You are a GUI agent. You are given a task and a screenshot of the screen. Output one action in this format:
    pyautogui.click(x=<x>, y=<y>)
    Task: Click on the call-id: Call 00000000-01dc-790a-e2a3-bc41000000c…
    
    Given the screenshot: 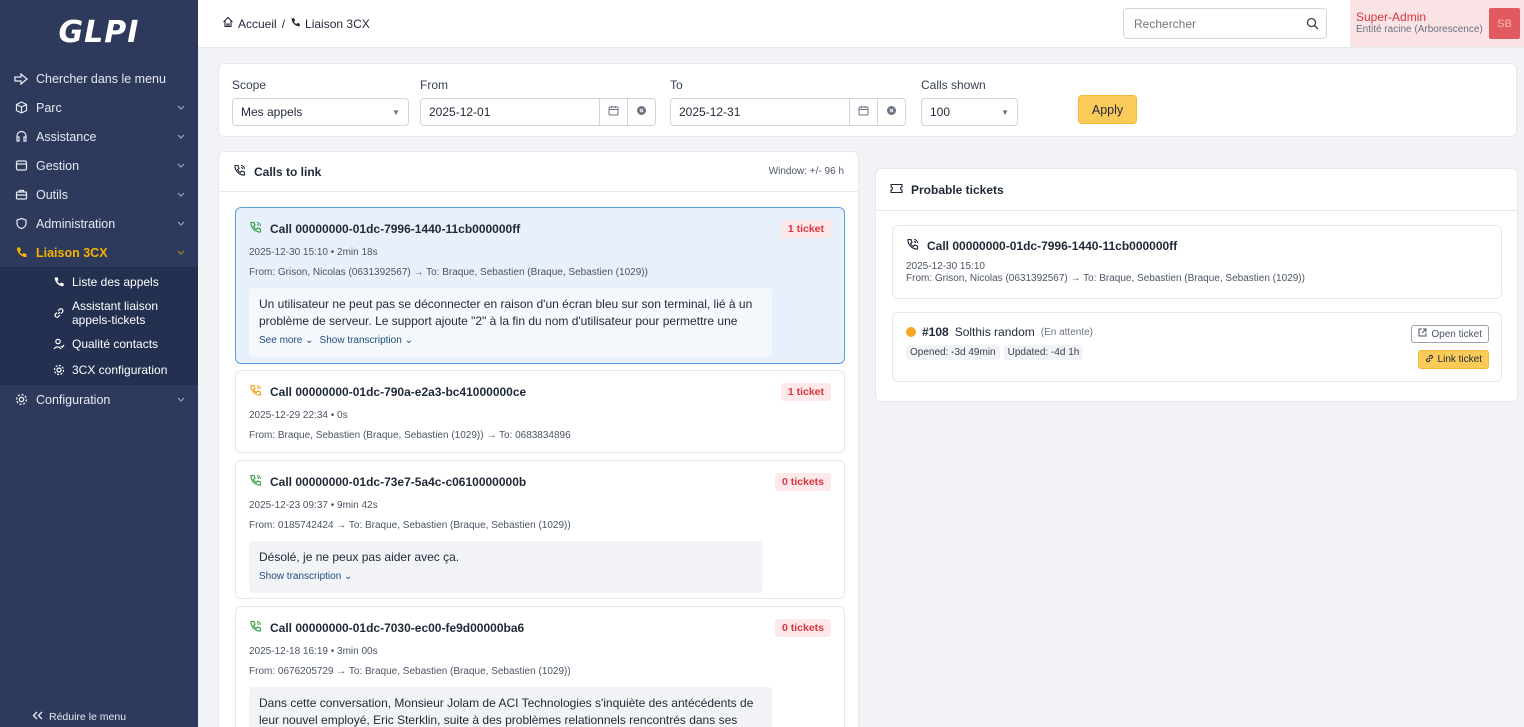 What is the action you would take?
    pyautogui.click(x=398, y=392)
    